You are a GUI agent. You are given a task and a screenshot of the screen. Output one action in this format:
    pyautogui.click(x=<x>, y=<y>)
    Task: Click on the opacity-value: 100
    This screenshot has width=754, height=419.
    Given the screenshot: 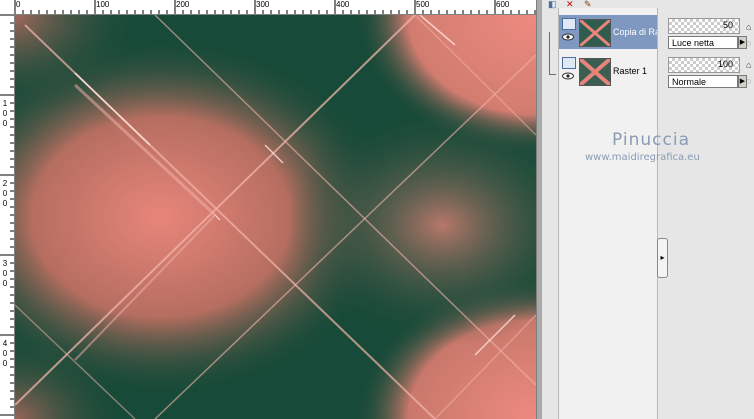 What is the action you would take?
    pyautogui.click(x=725, y=64)
    